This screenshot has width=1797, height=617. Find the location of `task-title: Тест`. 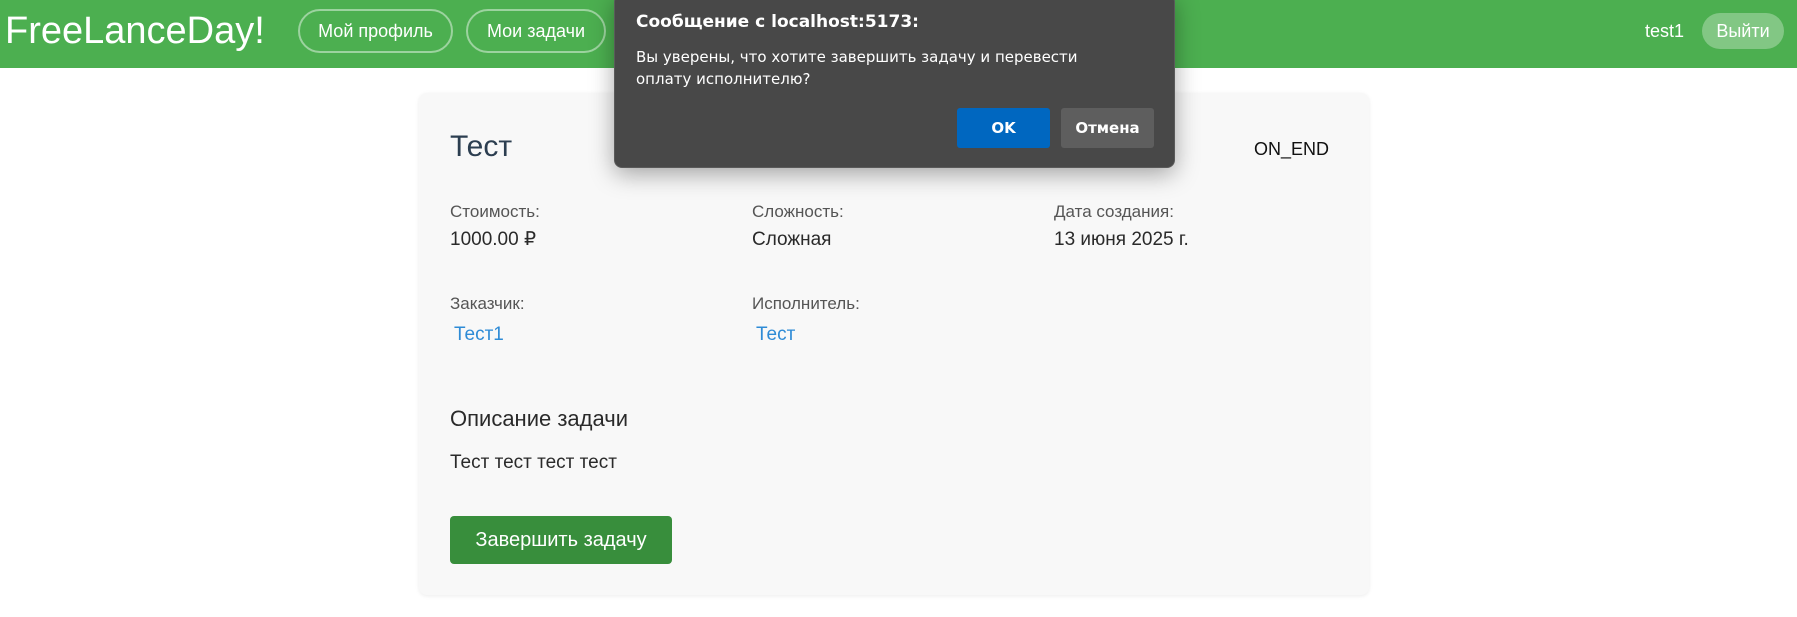

task-title: Тест is located at coordinates (481, 146).